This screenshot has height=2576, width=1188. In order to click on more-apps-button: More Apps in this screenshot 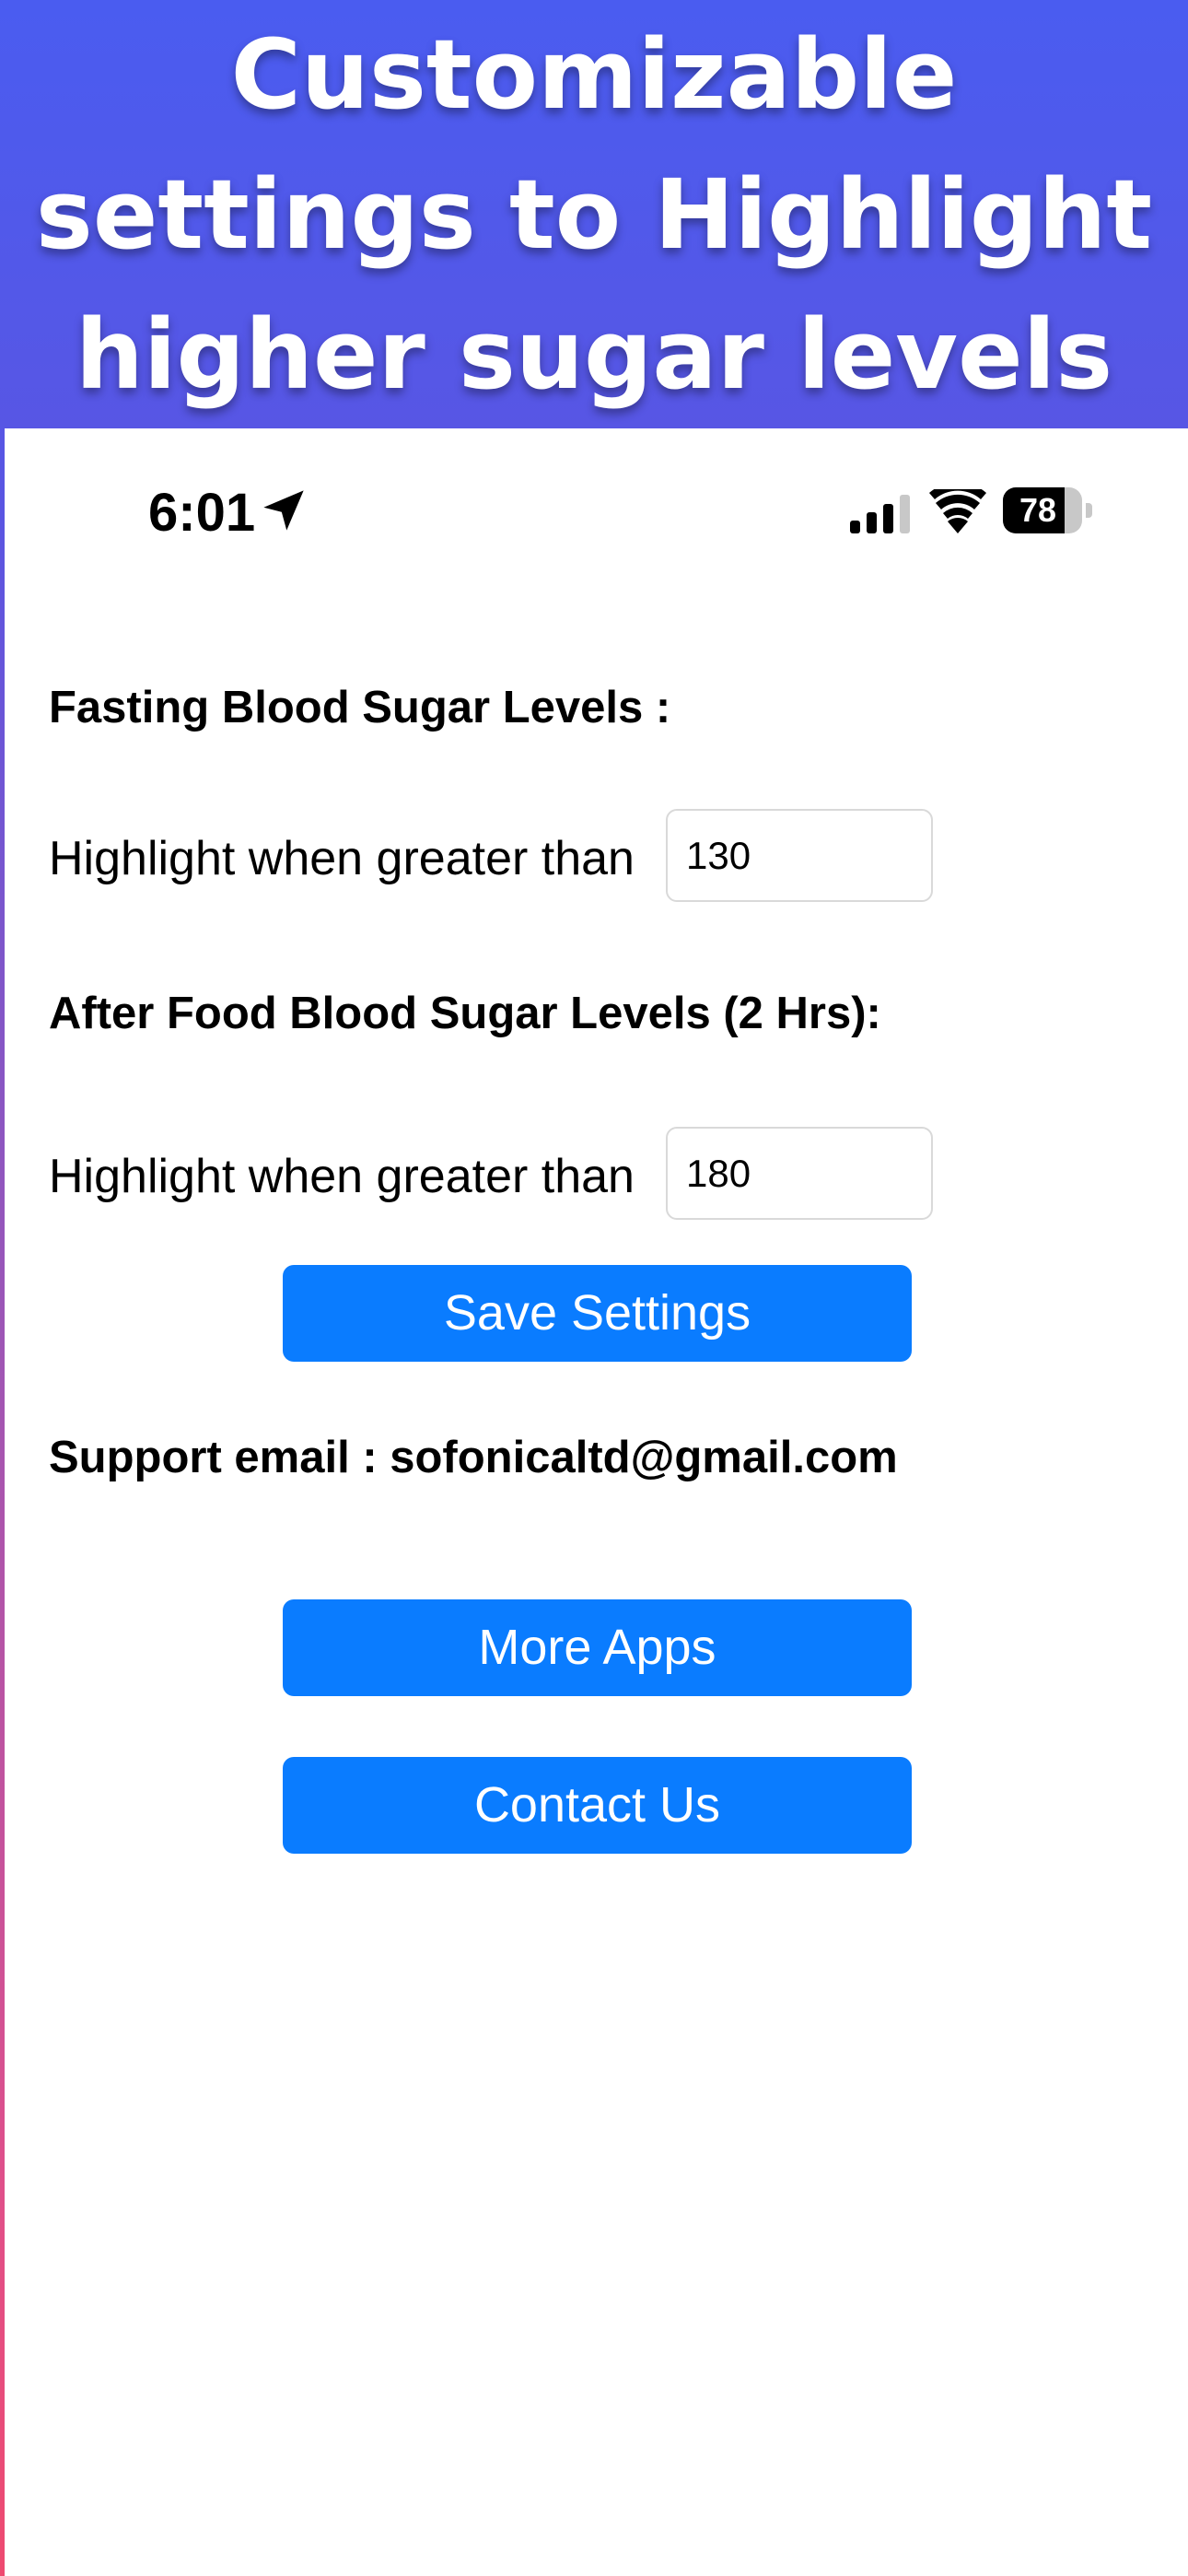, I will do `click(597, 1648)`.